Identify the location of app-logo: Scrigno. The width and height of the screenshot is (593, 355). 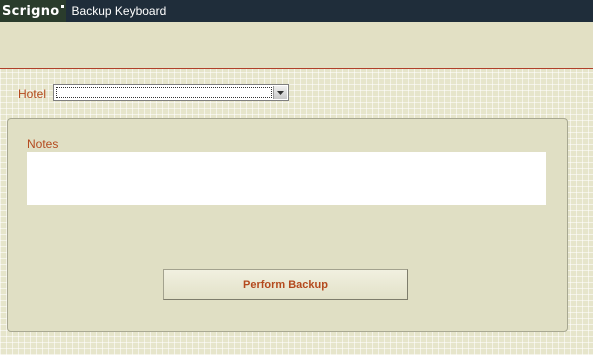
(33, 11).